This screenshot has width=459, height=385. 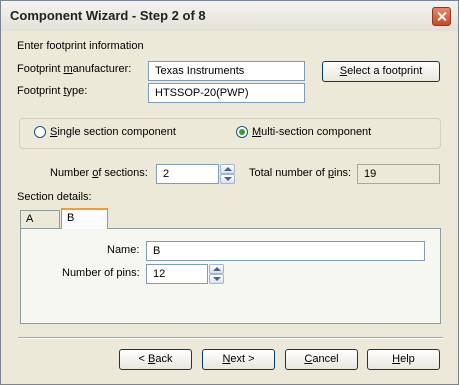 What do you see at coordinates (300, 173) in the screenshot?
I see `total-pins-label: Total number of pins:` at bounding box center [300, 173].